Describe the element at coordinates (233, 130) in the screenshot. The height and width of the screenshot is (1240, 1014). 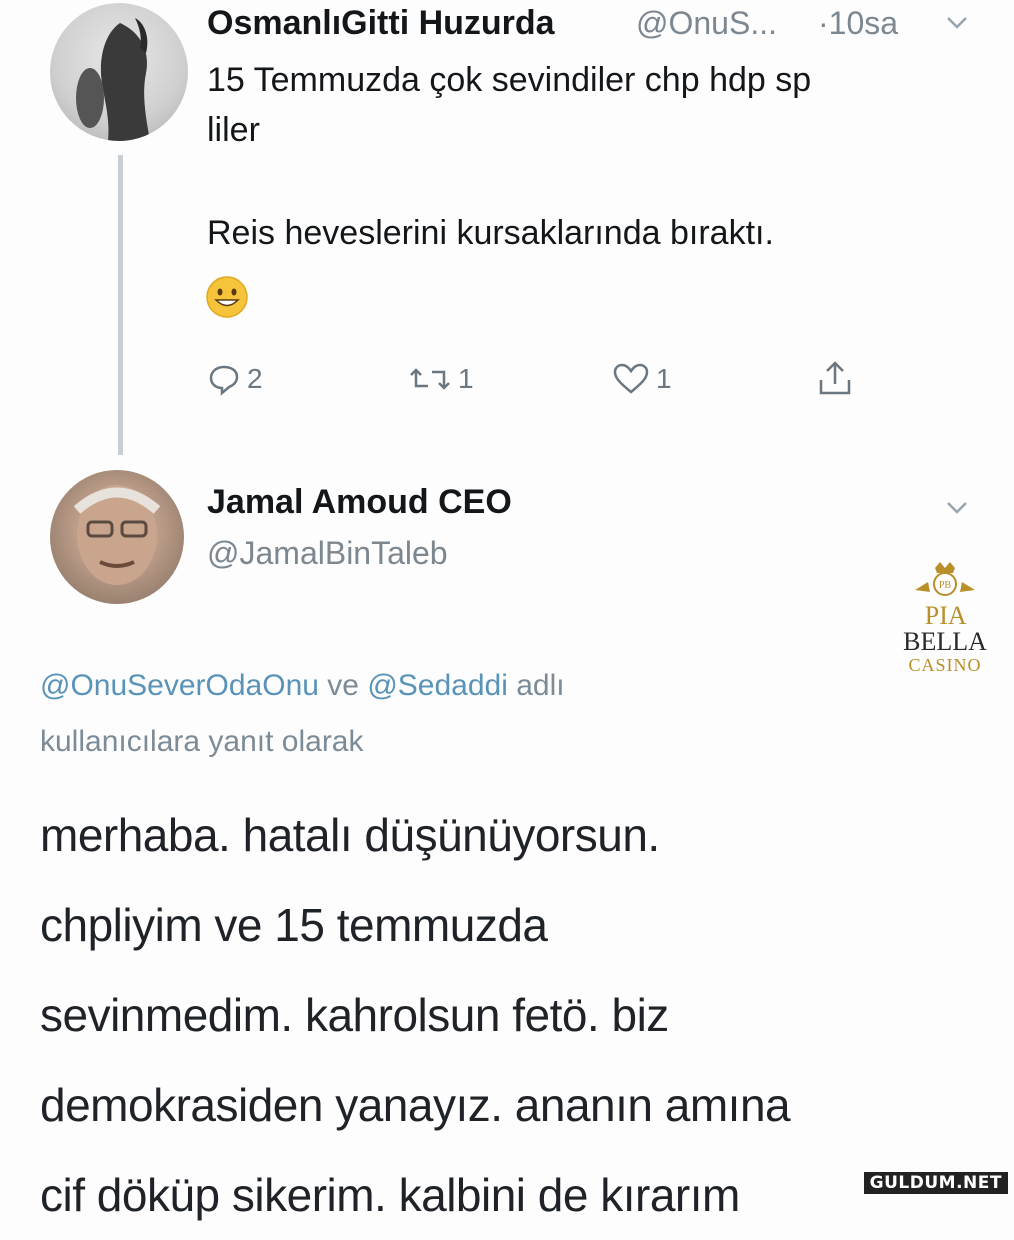
I see `tweet1-text-line2: liler` at that location.